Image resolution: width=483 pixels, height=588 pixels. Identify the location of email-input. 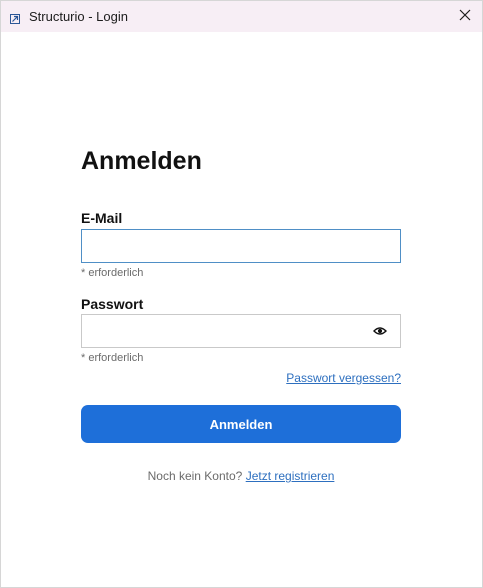
(241, 246).